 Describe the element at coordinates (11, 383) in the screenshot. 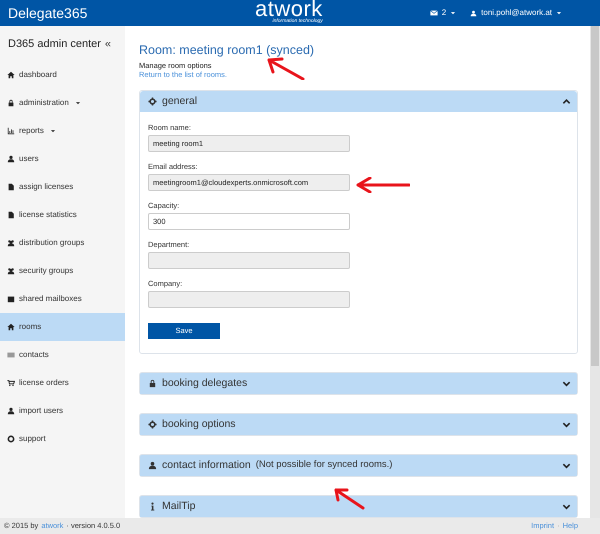

I see `cart-icon` at that location.